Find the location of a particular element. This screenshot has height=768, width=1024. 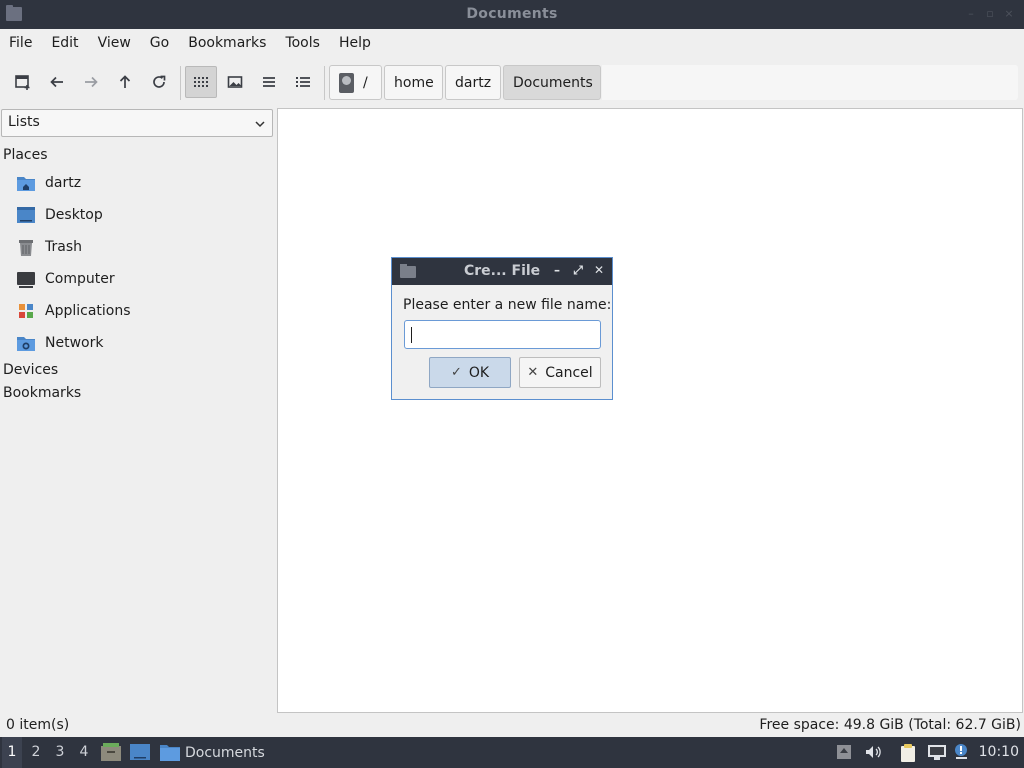

path-segment-documents: Documents is located at coordinates (552, 82).